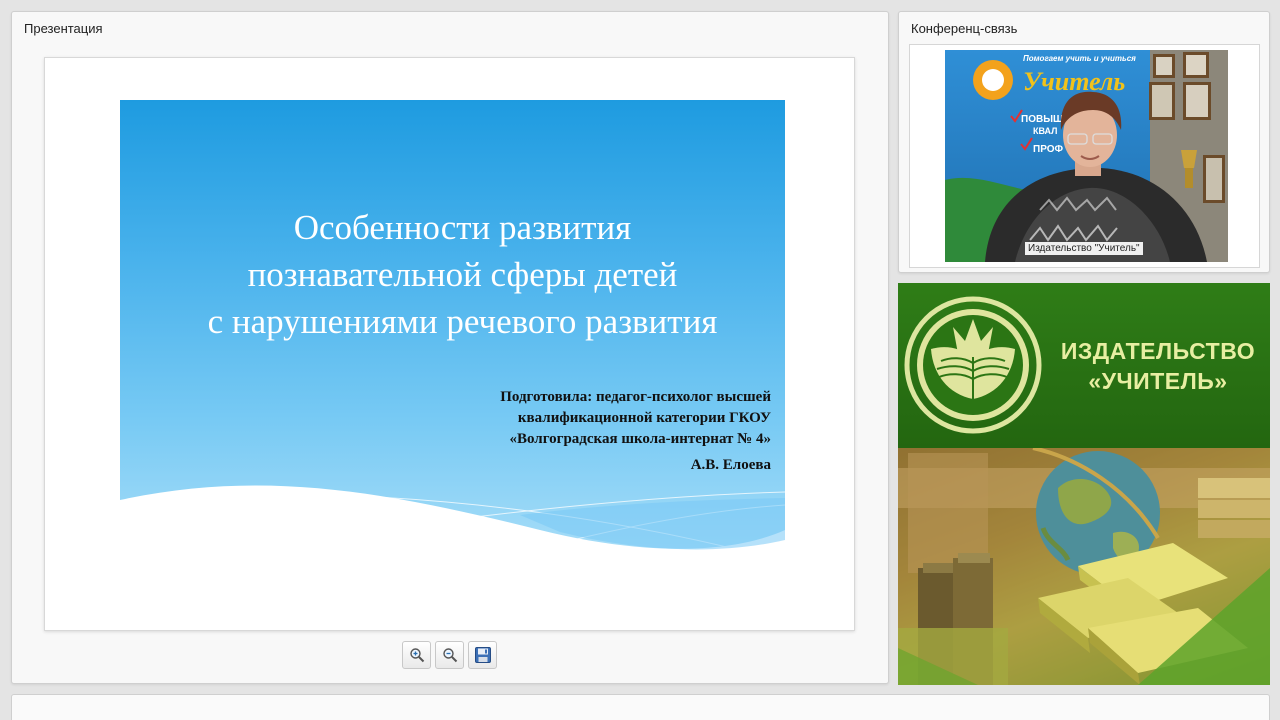 This screenshot has width=1280, height=720. What do you see at coordinates (973, 365) in the screenshot?
I see `publisher-logo-icon` at bounding box center [973, 365].